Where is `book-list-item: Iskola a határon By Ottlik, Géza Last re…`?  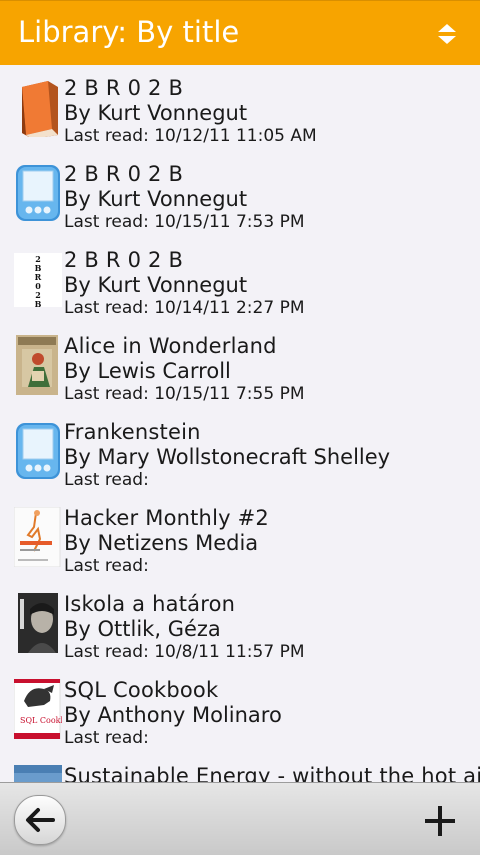
book-list-item: Iskola a határon By Ottlik, Géza Last re… is located at coordinates (240, 624).